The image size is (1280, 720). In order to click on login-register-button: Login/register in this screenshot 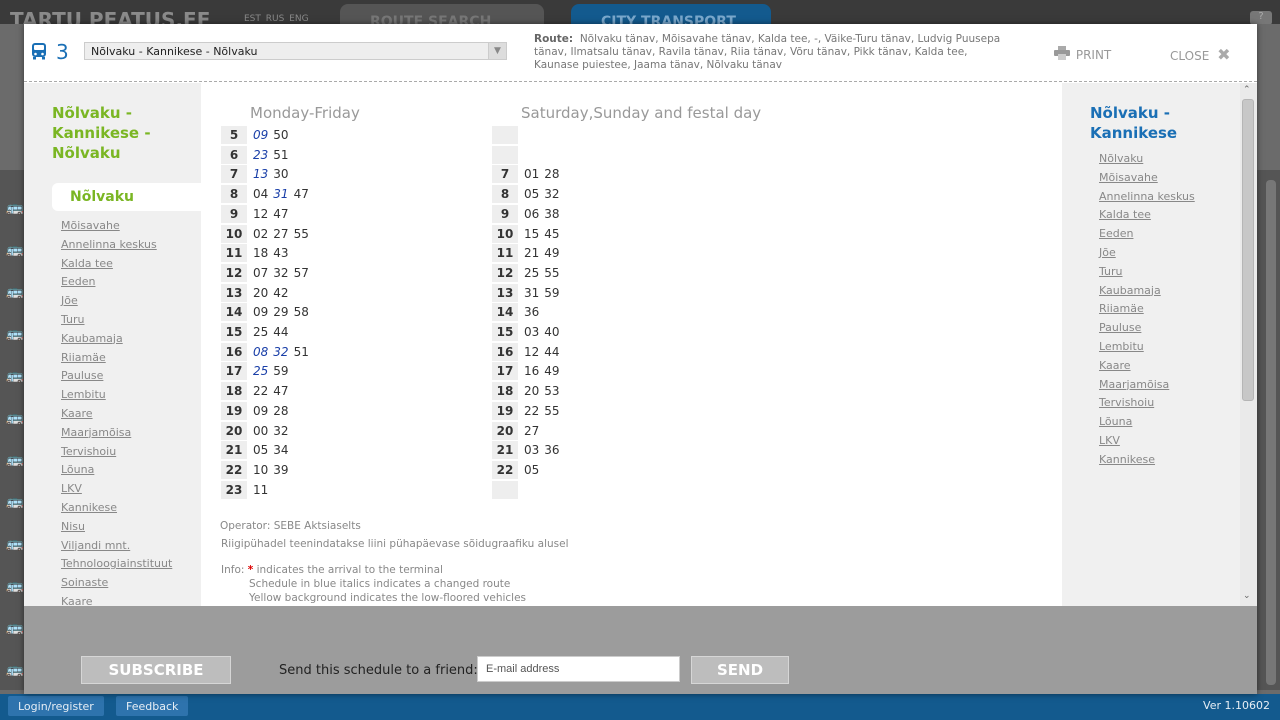, I will do `click(56, 706)`.